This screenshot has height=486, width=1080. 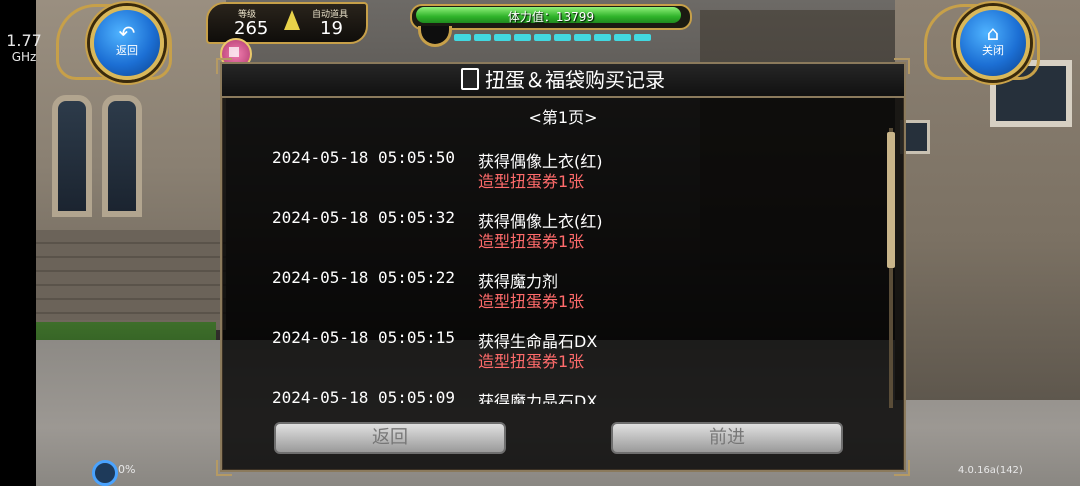 I want to click on close-button: ⌂ 关闭, so click(x=993, y=43).